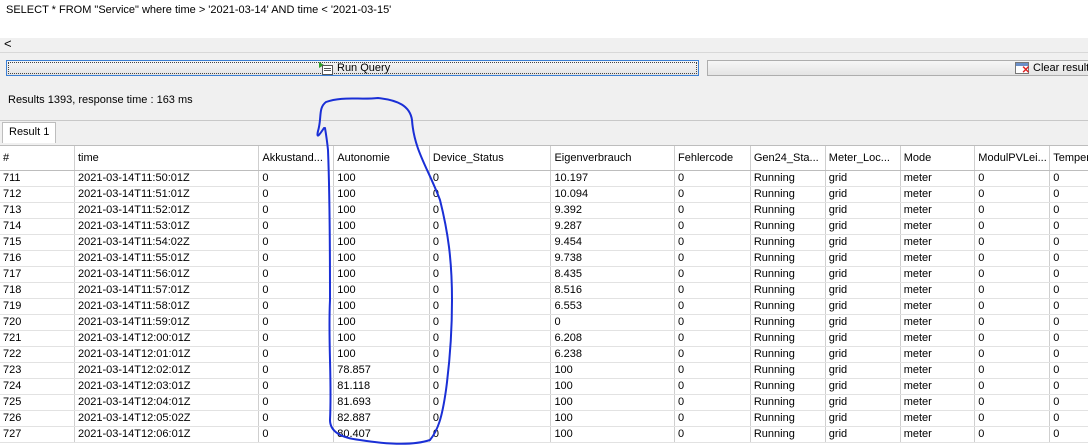  I want to click on clear-result-label: Clear result, so click(1060, 68).